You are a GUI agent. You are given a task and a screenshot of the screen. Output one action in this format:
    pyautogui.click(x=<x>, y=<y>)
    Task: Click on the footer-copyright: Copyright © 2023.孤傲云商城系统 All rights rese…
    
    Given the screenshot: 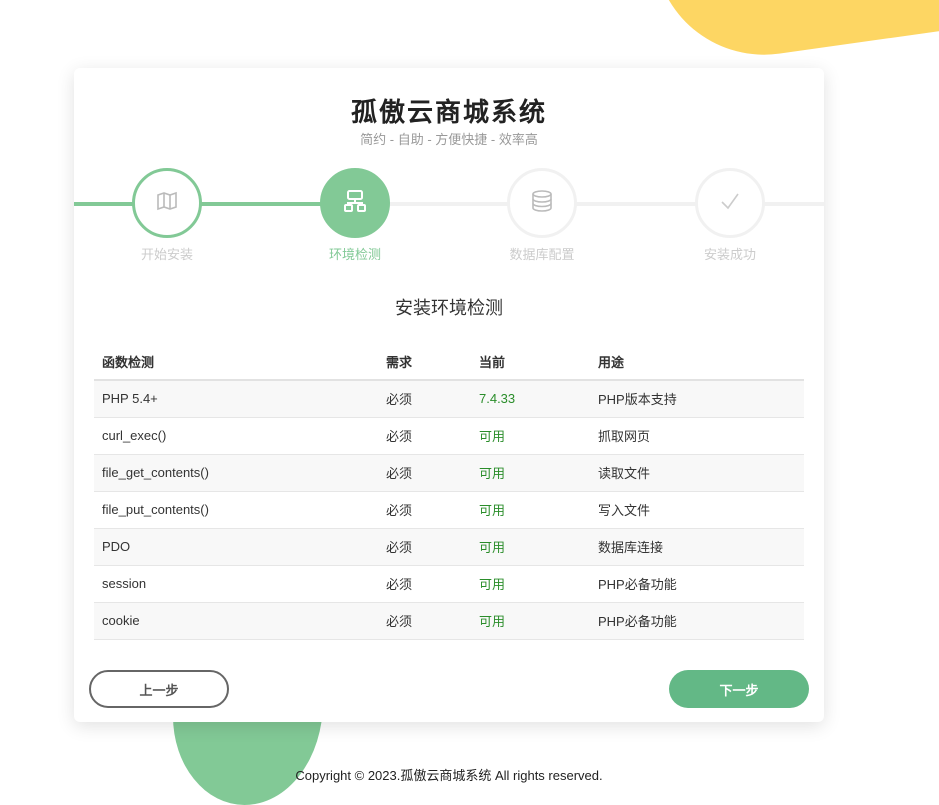 What is the action you would take?
    pyautogui.click(x=449, y=775)
    